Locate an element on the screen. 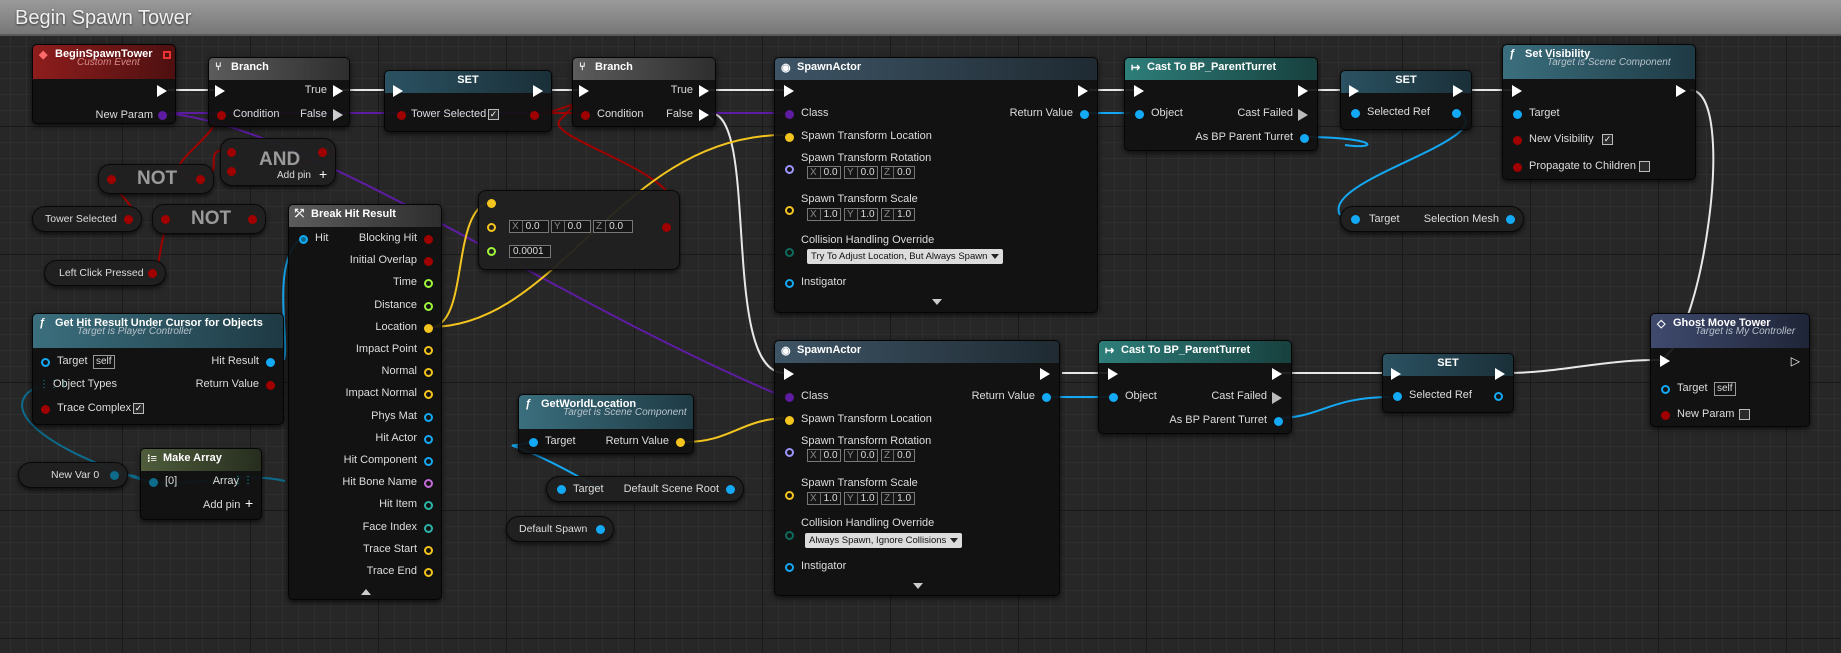  and-node: AND Add pin + is located at coordinates (278, 162).